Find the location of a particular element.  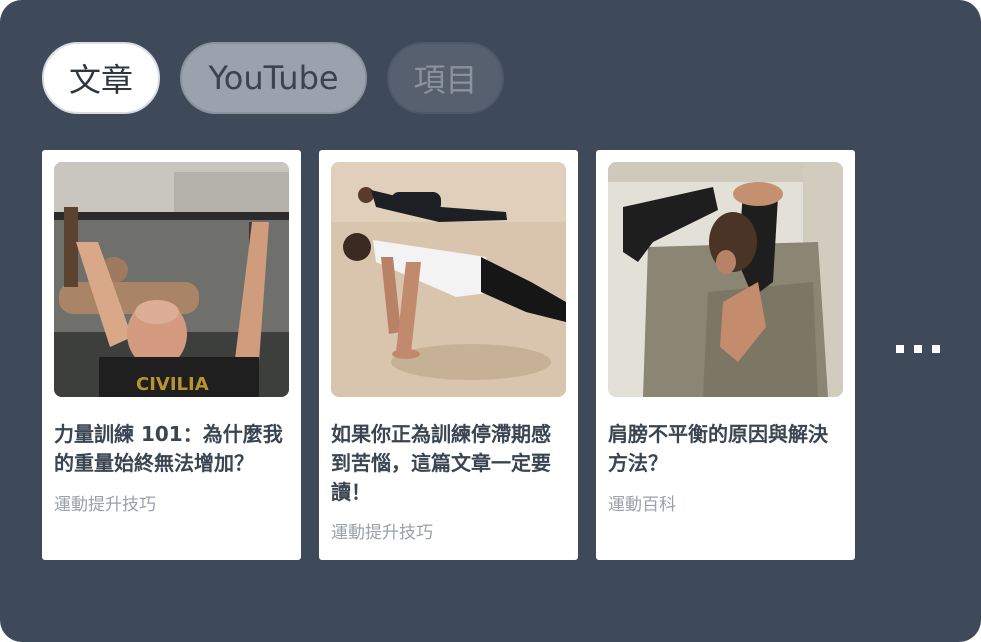

article-title: 肩膀不平衡的原因與解決方法？ is located at coordinates (726, 449).